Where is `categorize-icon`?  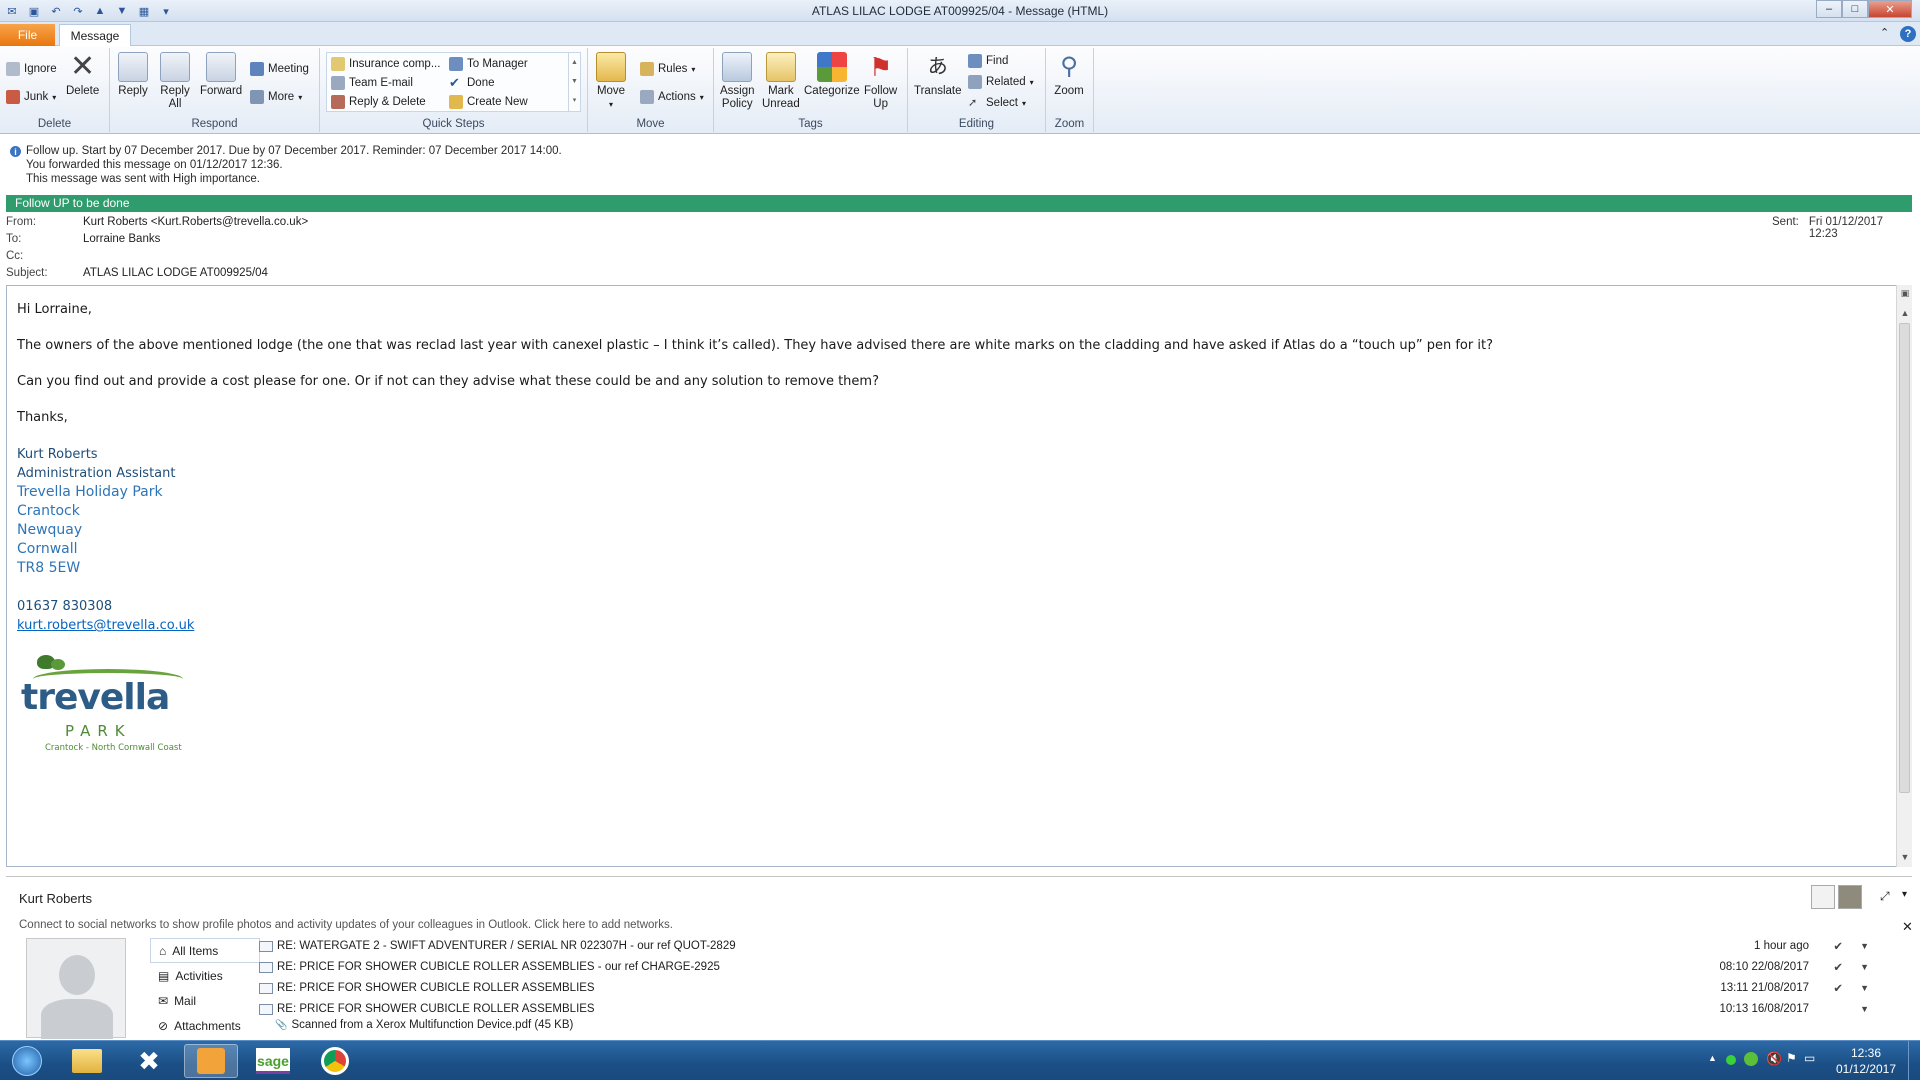
categorize-icon is located at coordinates (831, 67).